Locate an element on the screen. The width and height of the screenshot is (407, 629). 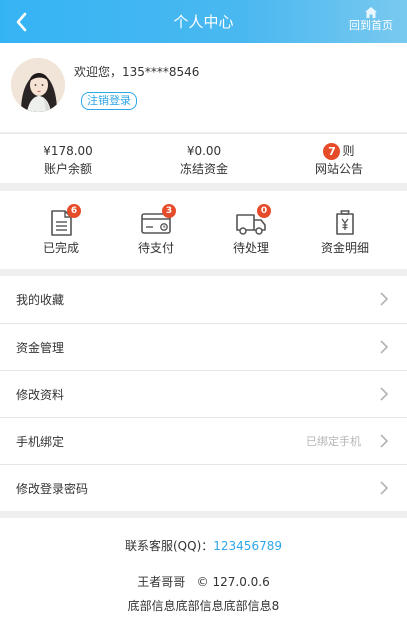
avatar-image is located at coordinates (38, 85).